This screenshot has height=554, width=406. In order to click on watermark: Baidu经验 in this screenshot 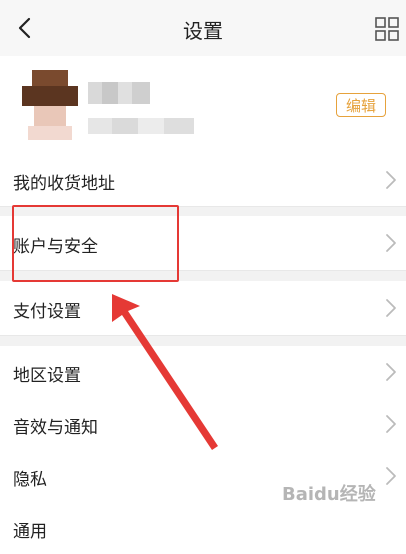, I will do `click(329, 494)`.